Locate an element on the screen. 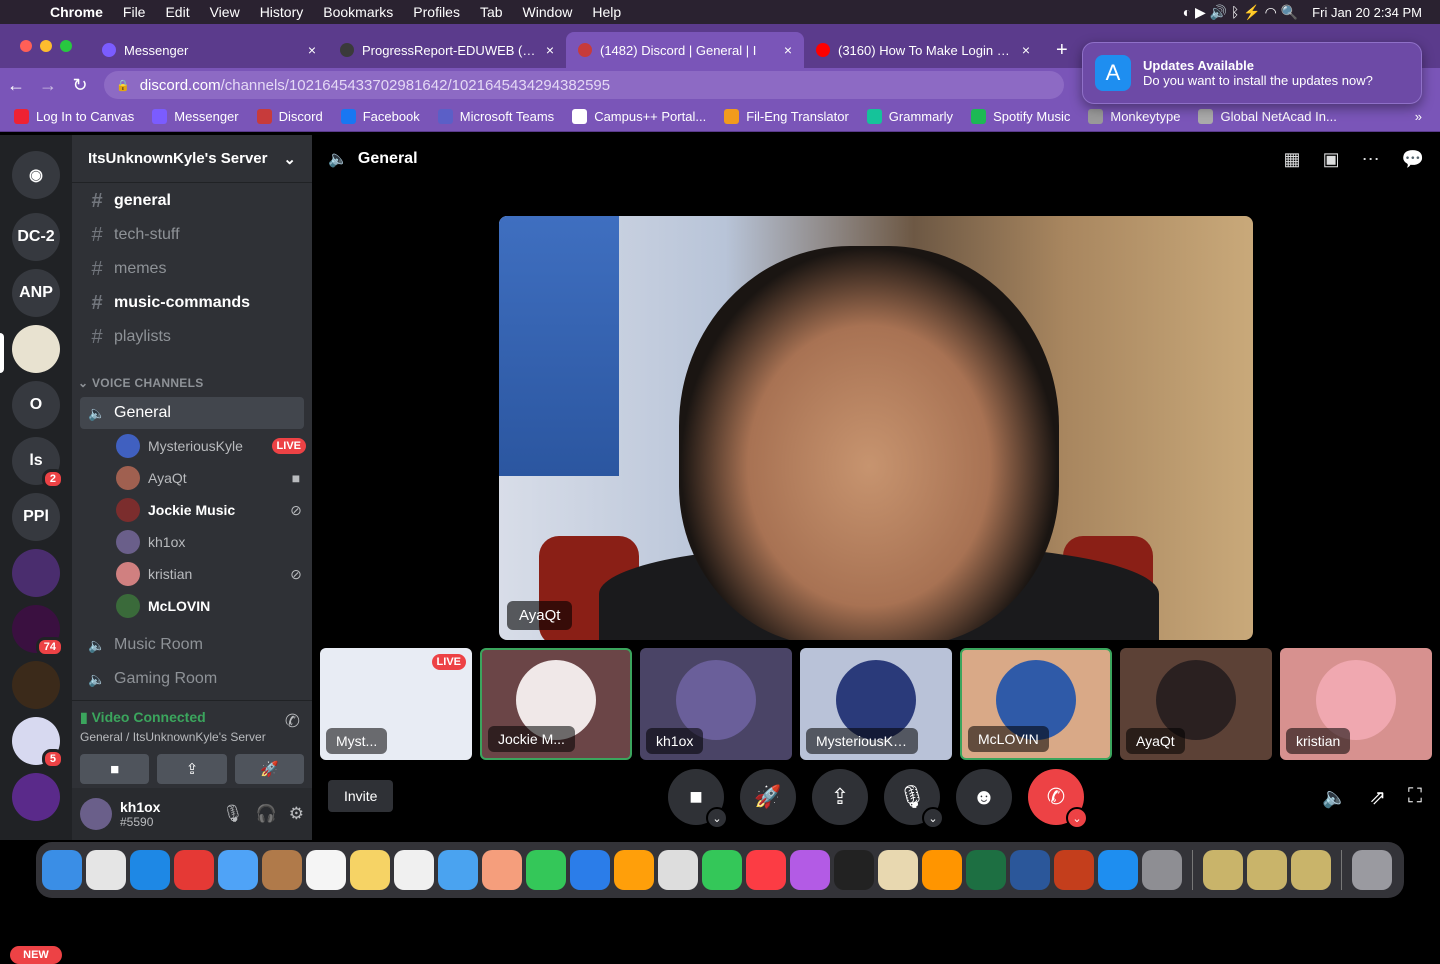 The width and height of the screenshot is (1440, 964). server-icon: ◉ is located at coordinates (36, 175).